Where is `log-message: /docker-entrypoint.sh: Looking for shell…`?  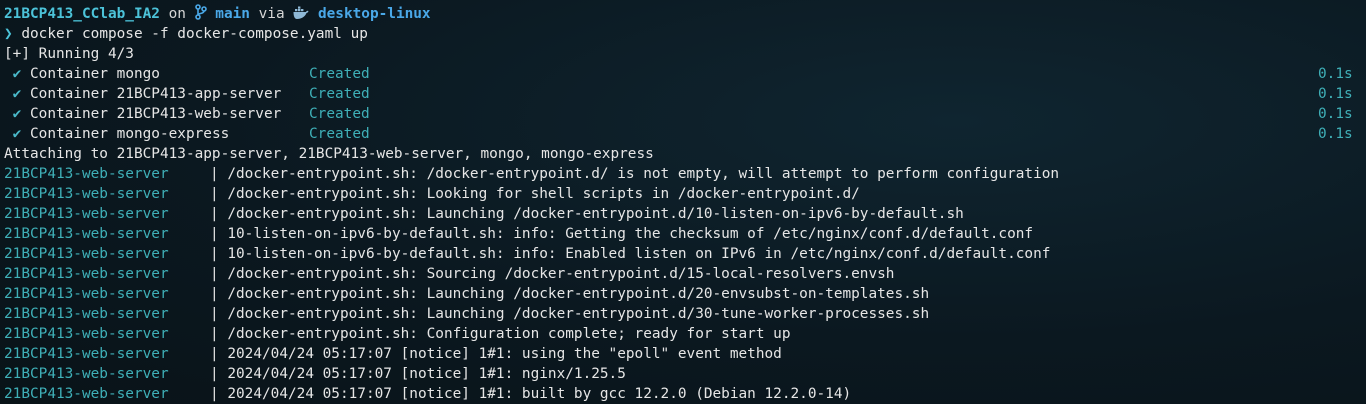
log-message: /docker-entrypoint.sh: Looking for shell… is located at coordinates (543, 194).